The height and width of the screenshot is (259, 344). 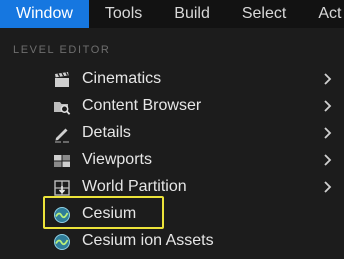 What do you see at coordinates (62, 161) in the screenshot?
I see `viewports-grid-icon` at bounding box center [62, 161].